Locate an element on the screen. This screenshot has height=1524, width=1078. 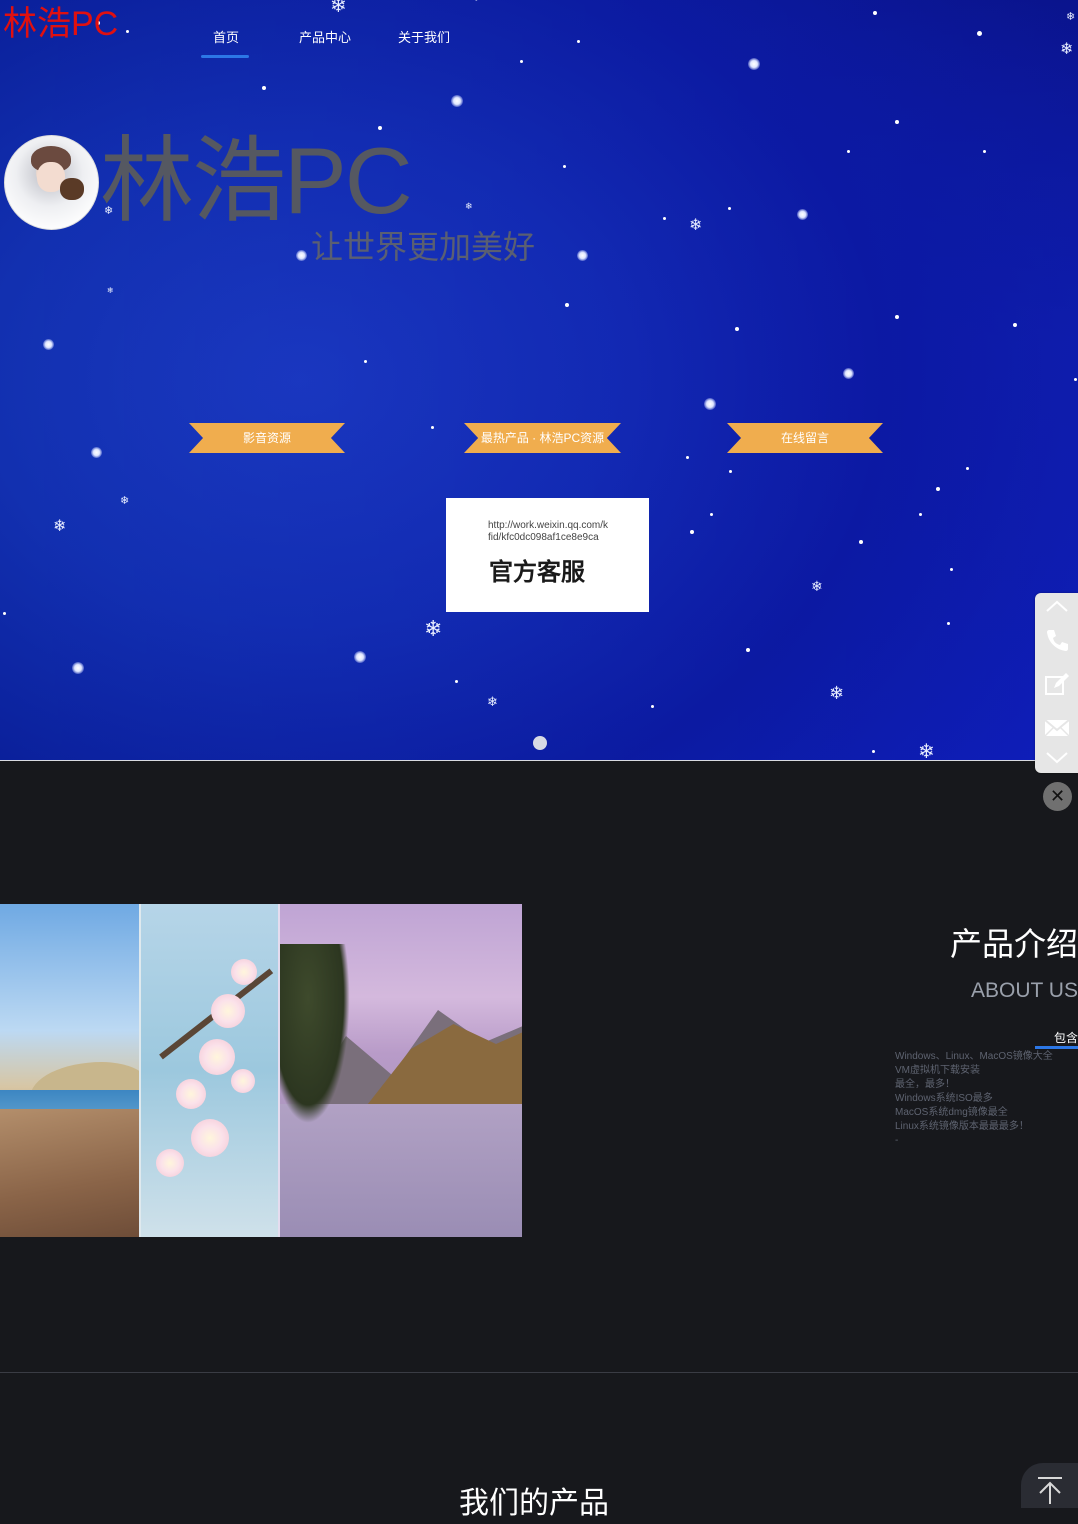
ribbon-online-message: 在线留言 is located at coordinates (805, 438).